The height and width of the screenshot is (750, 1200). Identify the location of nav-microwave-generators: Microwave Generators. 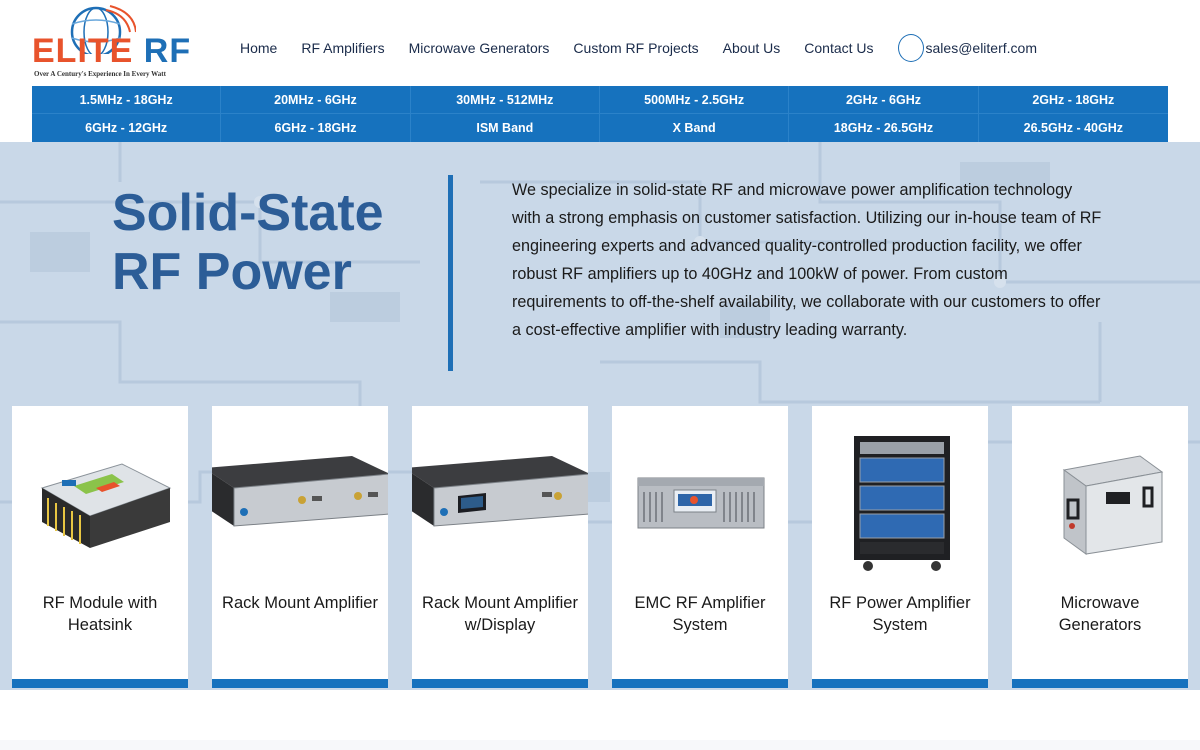
(479, 48).